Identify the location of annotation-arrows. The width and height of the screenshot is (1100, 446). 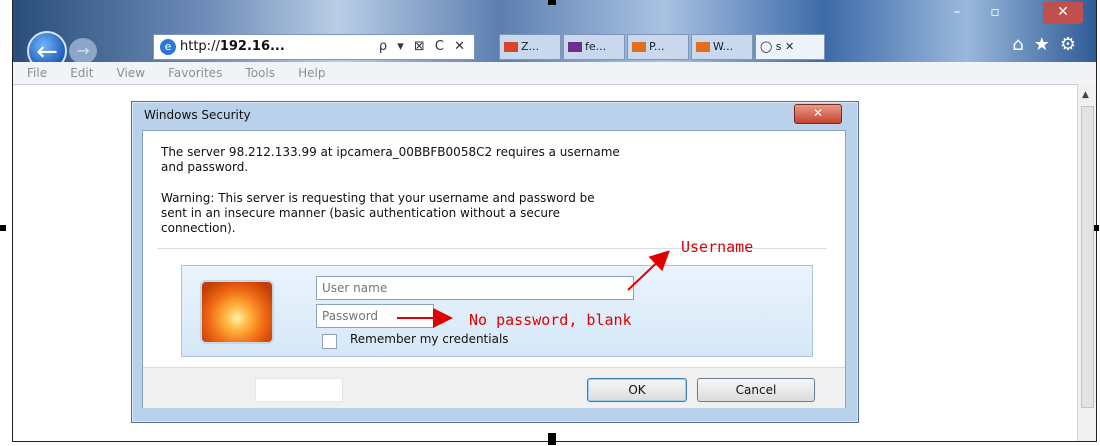
(533, 289).